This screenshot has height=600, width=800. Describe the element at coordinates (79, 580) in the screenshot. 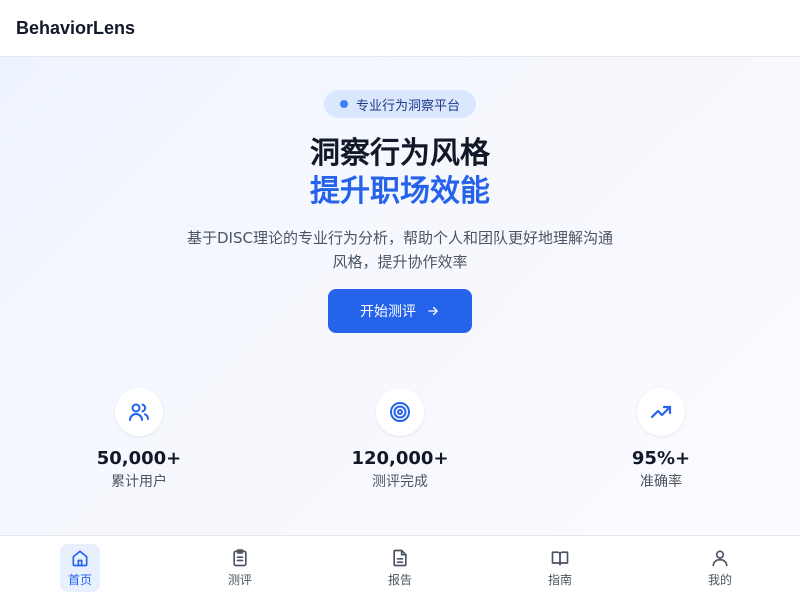

I see `tab-label: 首页` at that location.